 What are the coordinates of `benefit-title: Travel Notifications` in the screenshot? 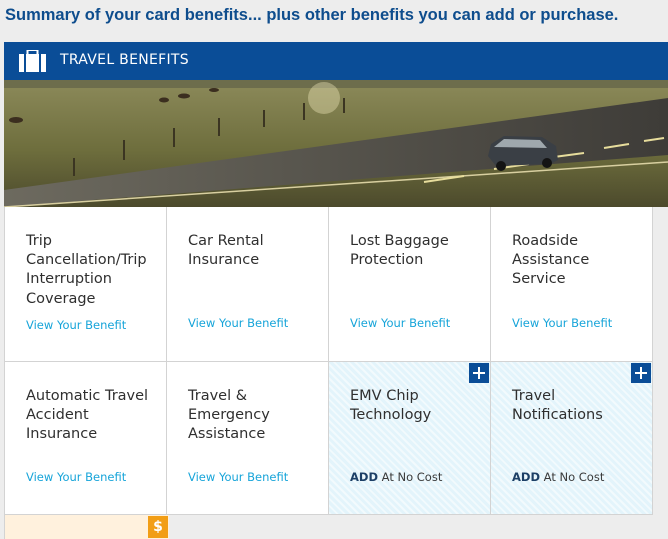 It's located at (557, 406).